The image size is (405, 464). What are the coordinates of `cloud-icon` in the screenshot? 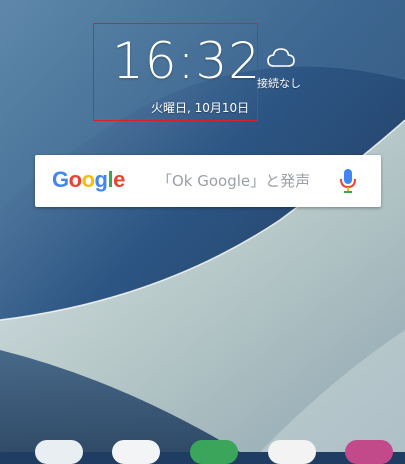 It's located at (281, 57).